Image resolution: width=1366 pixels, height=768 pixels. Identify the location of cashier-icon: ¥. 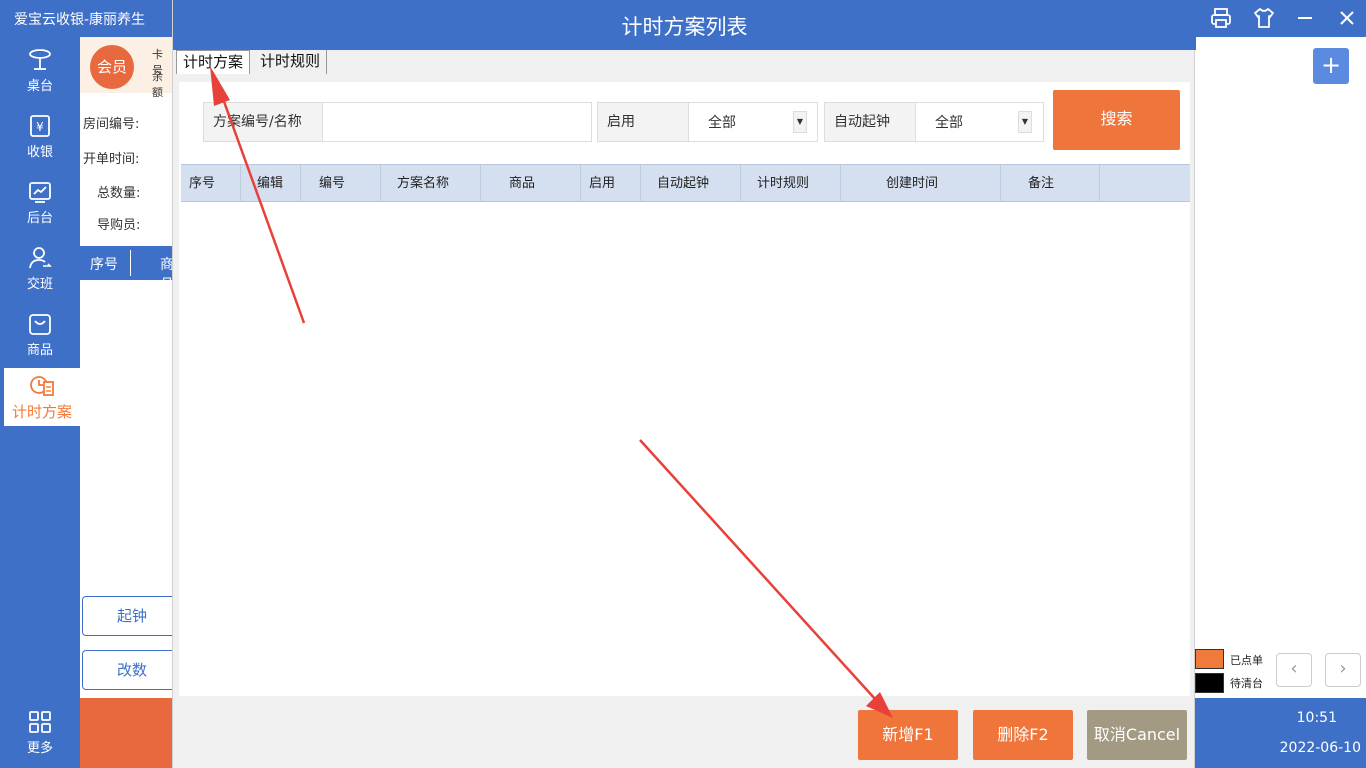
(40, 126).